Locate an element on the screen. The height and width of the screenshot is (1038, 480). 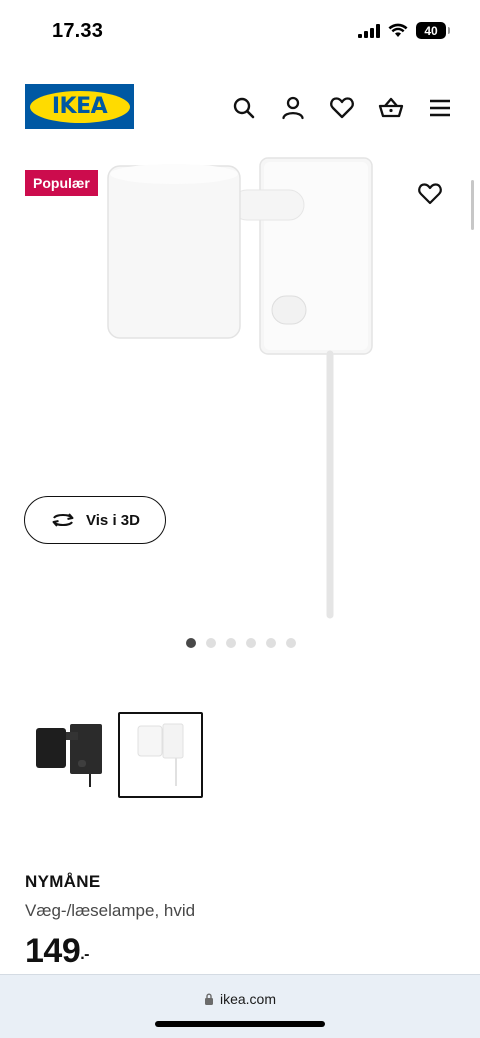
site-header: IKEA is located at coordinates (240, 108).